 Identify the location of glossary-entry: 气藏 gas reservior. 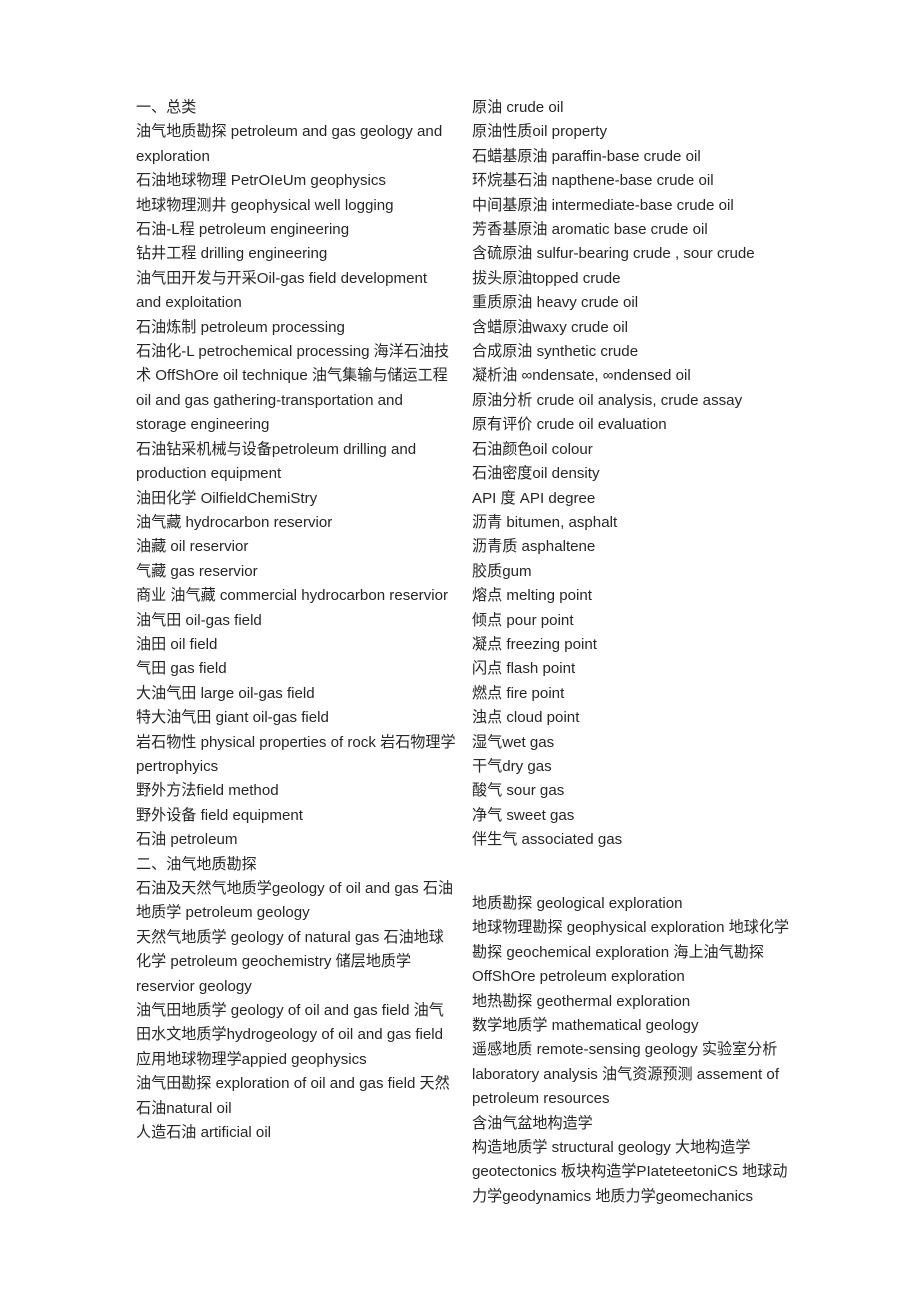
(197, 571).